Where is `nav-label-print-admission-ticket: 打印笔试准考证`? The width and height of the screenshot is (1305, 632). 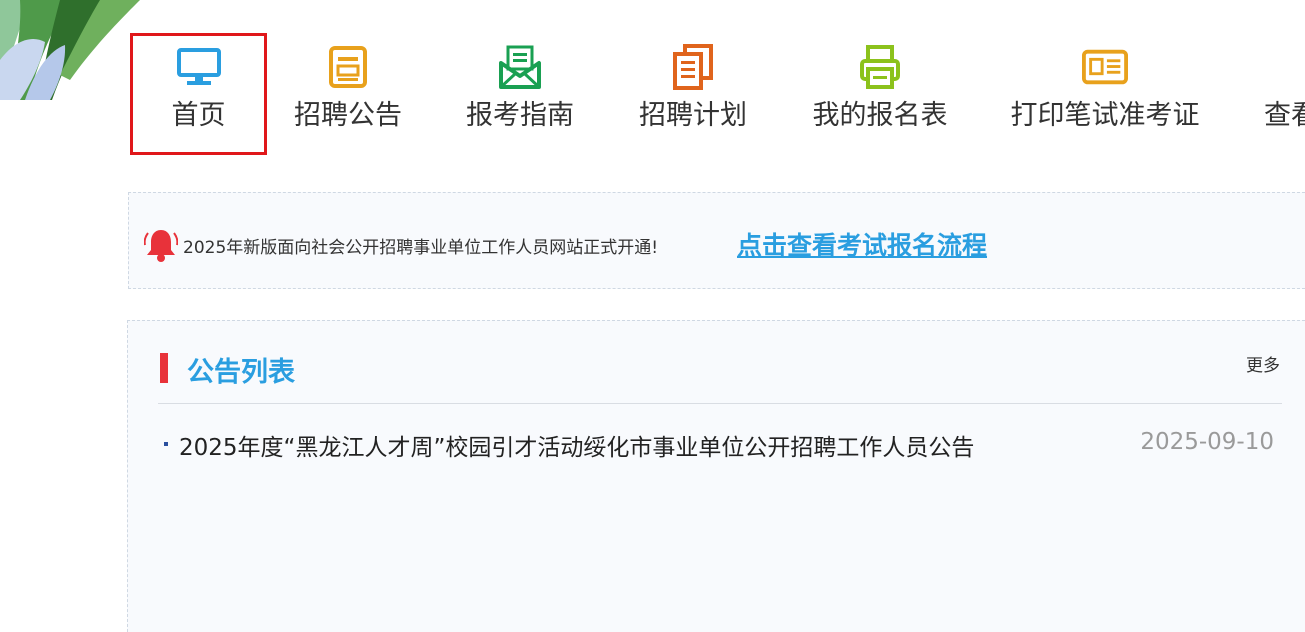
nav-label-print-admission-ticket: 打印笔试准考证 is located at coordinates (1105, 115).